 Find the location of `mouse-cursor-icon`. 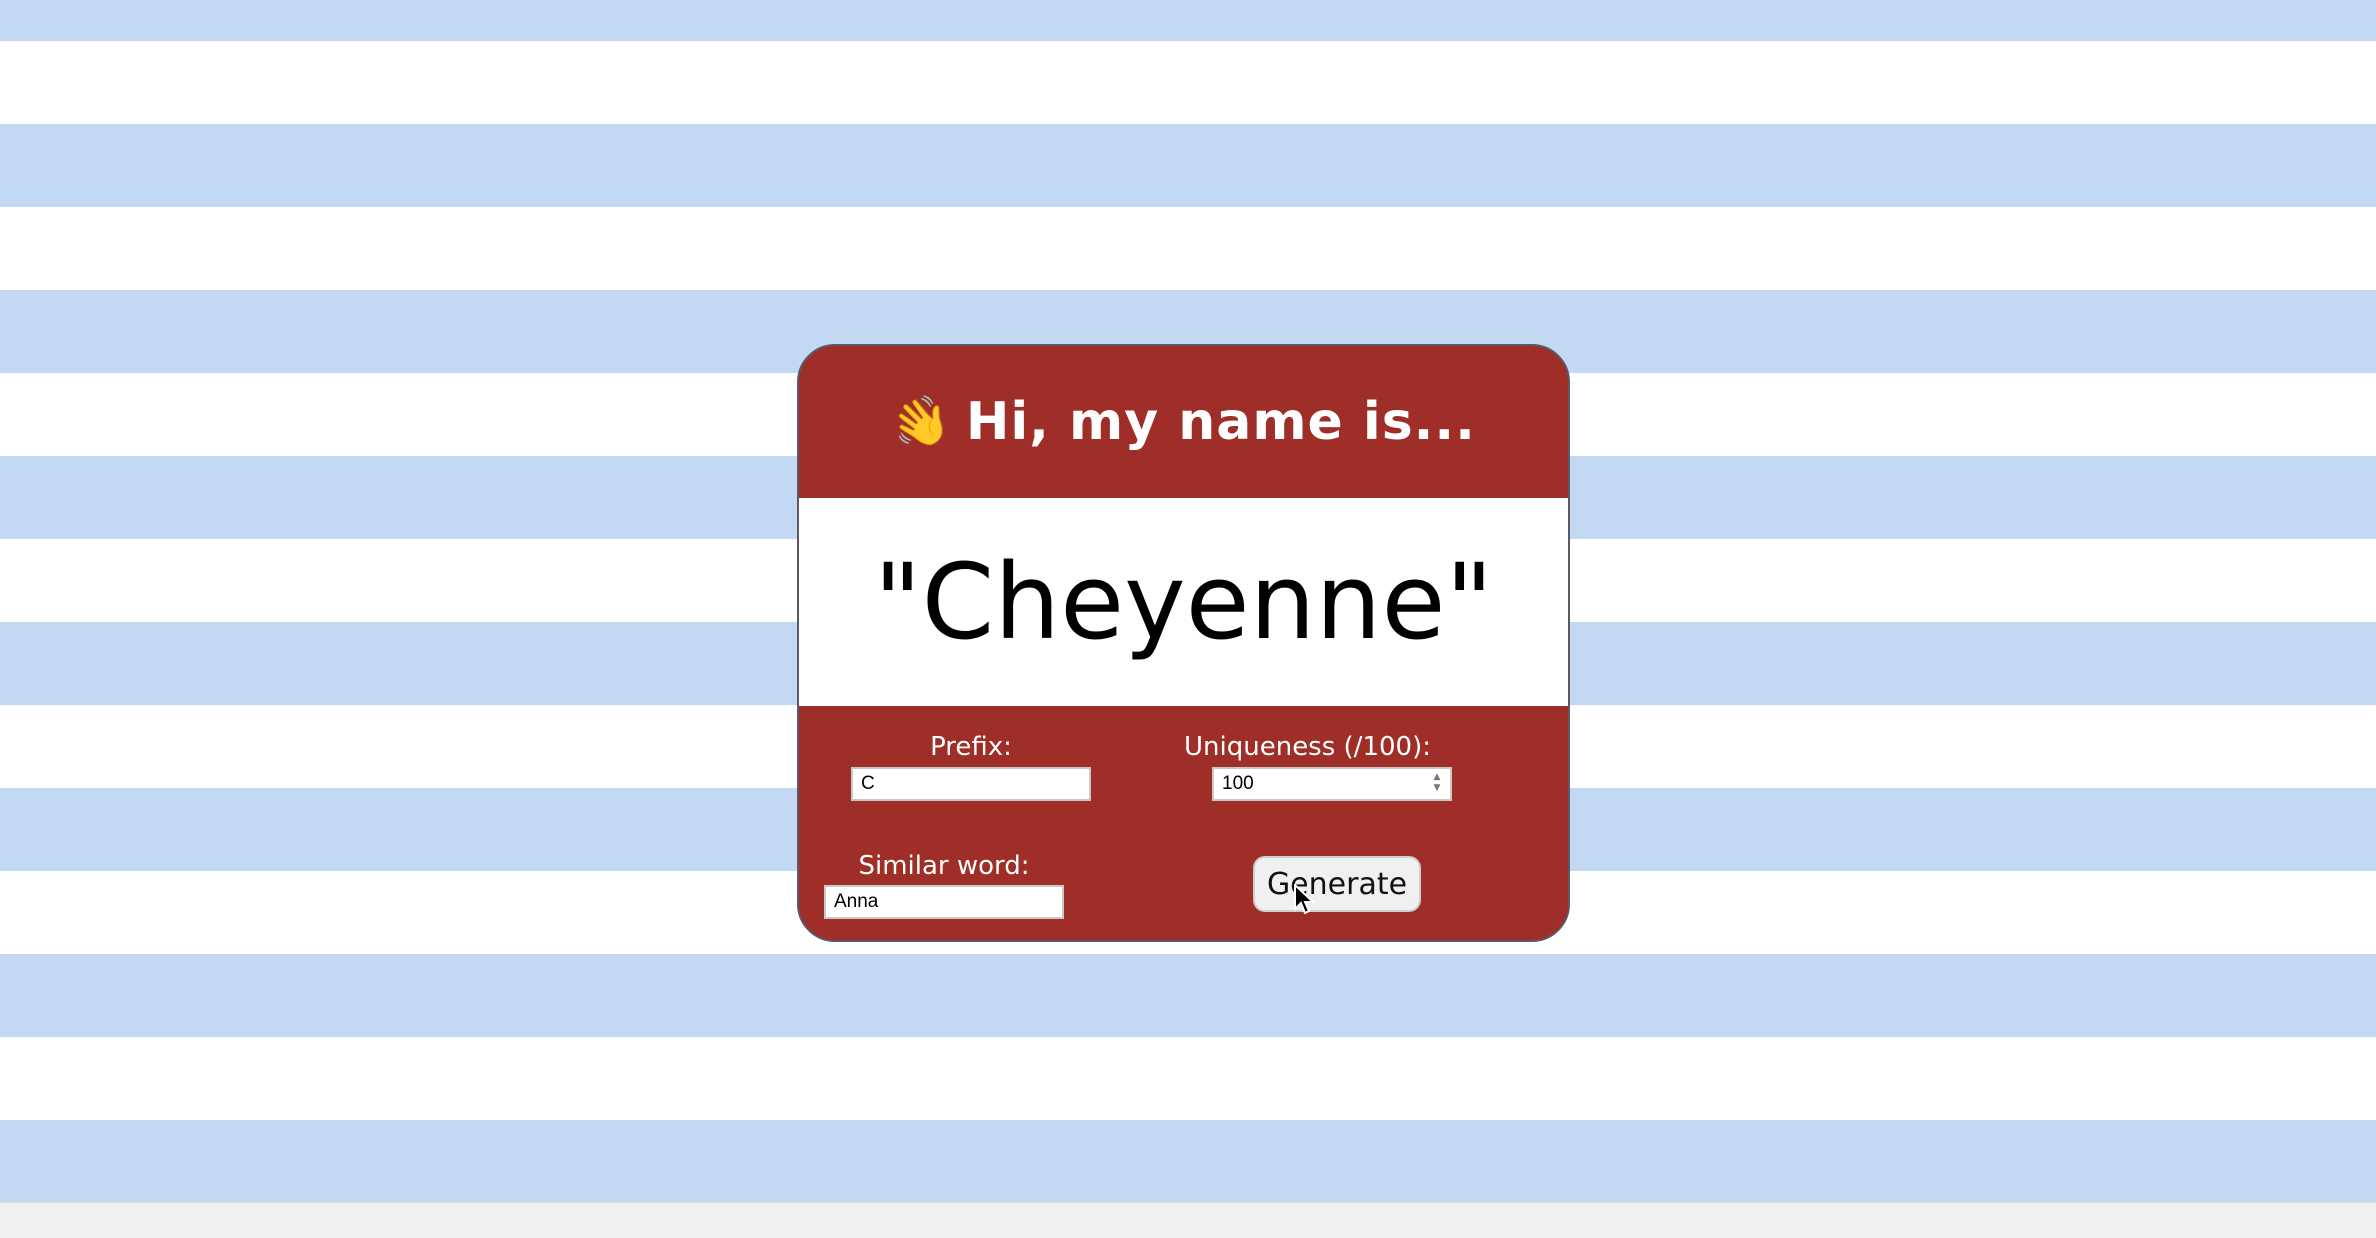

mouse-cursor-icon is located at coordinates (1304, 899).